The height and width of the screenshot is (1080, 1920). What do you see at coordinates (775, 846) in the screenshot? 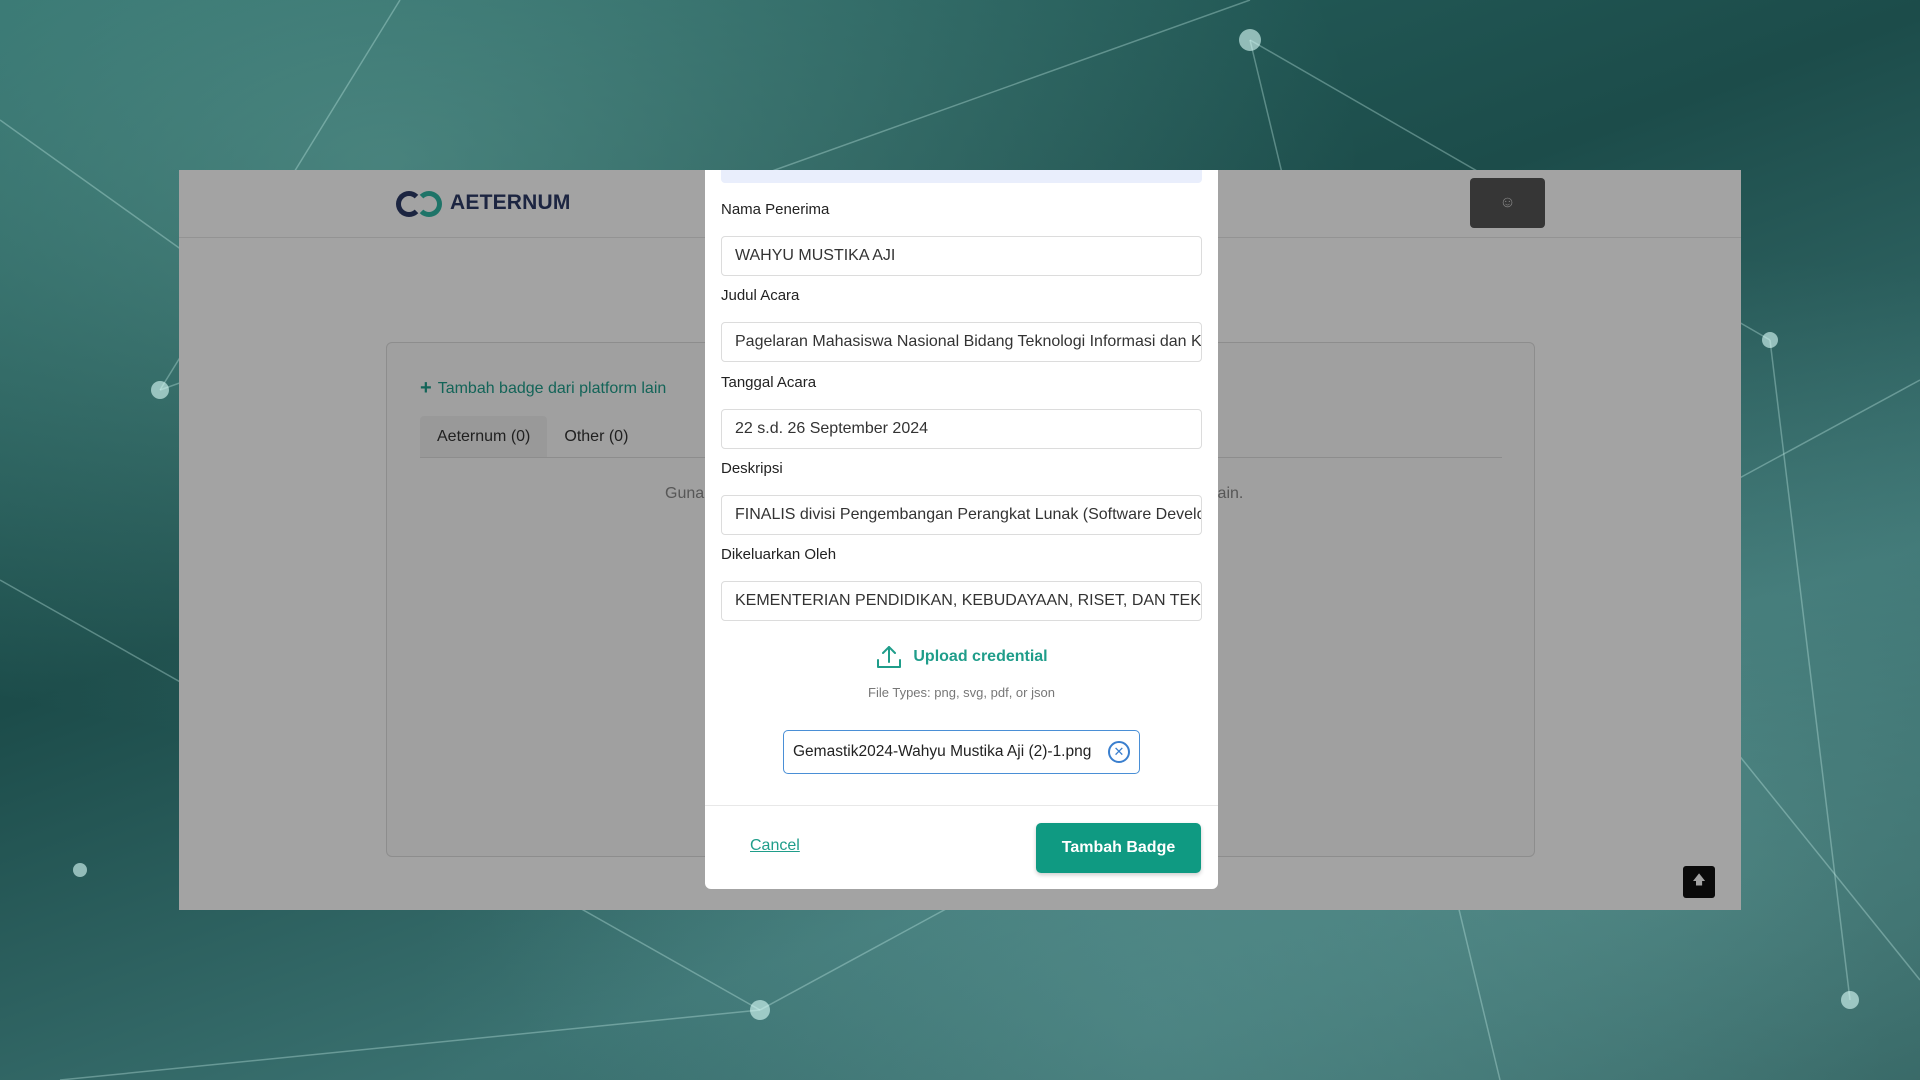
I see `cancel-button: Cancel` at bounding box center [775, 846].